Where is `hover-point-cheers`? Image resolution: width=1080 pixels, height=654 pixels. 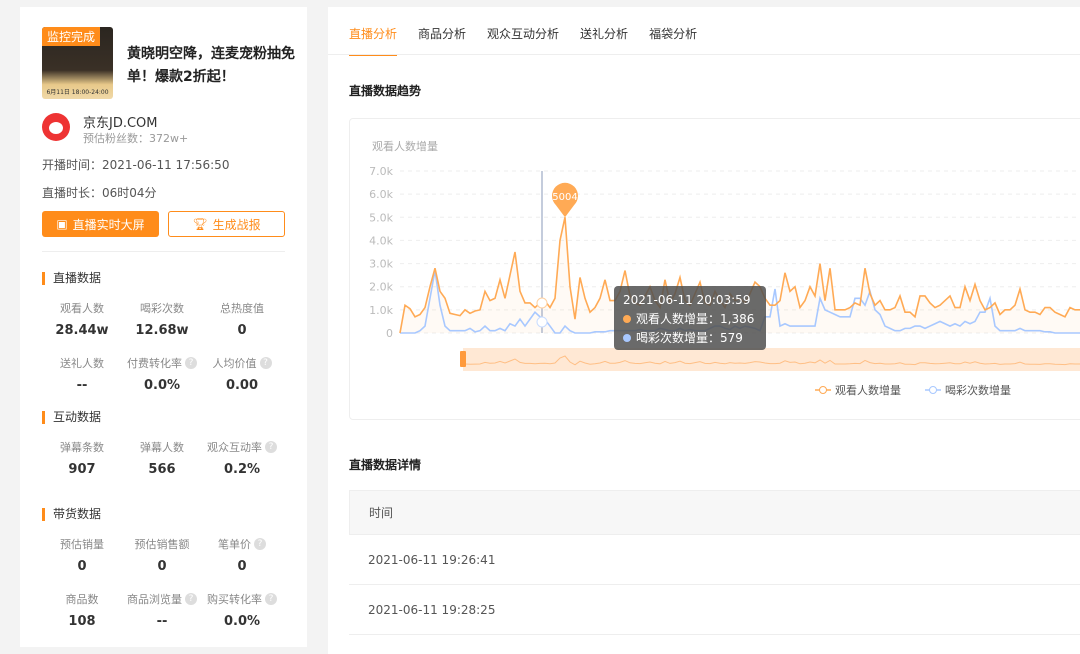 hover-point-cheers is located at coordinates (542, 322).